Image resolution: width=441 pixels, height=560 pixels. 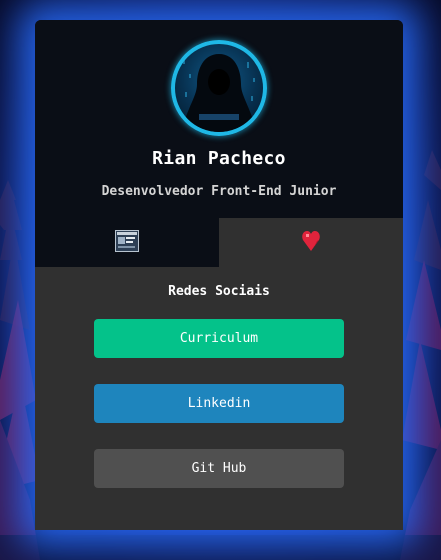 I want to click on tab-projects, so click(x=127, y=242).